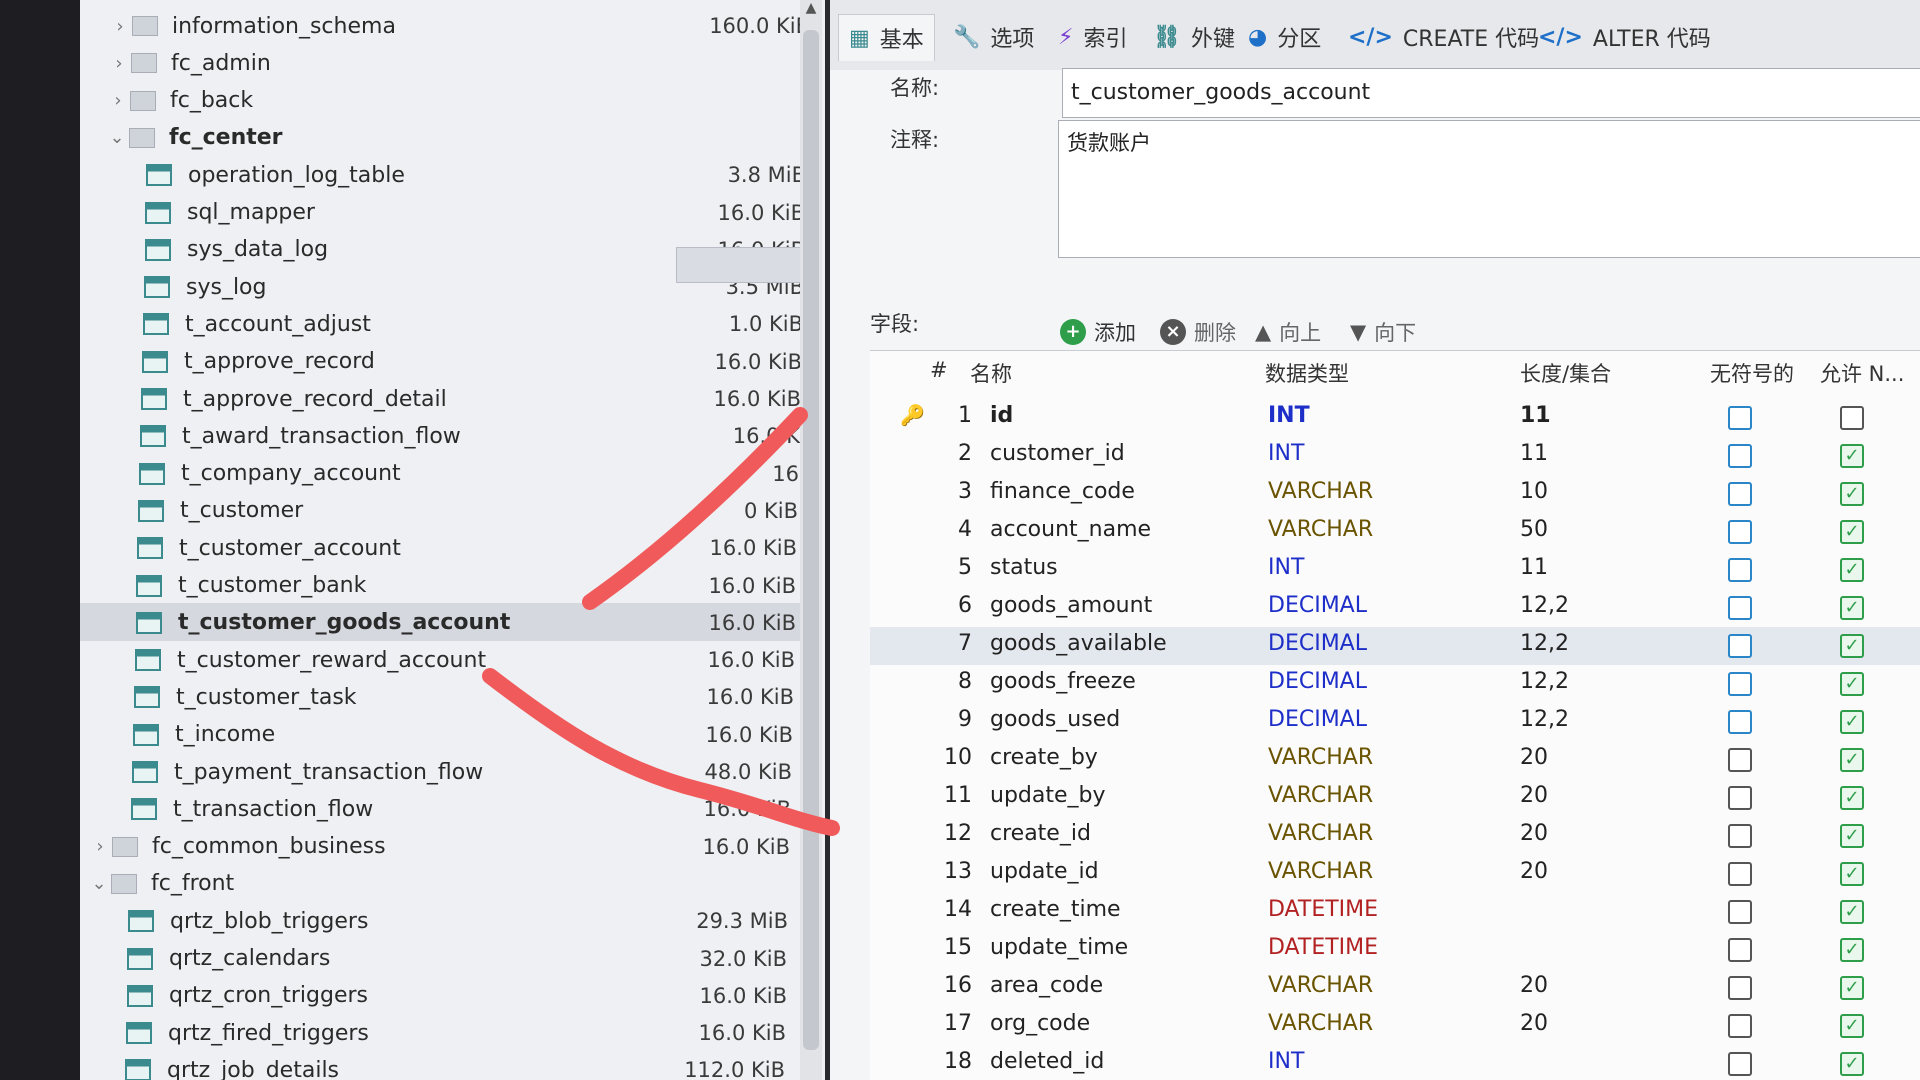 This screenshot has height=1080, width=1920. Describe the element at coordinates (993, 37) in the screenshot. I see `tab-2: 🔧 选项` at that location.